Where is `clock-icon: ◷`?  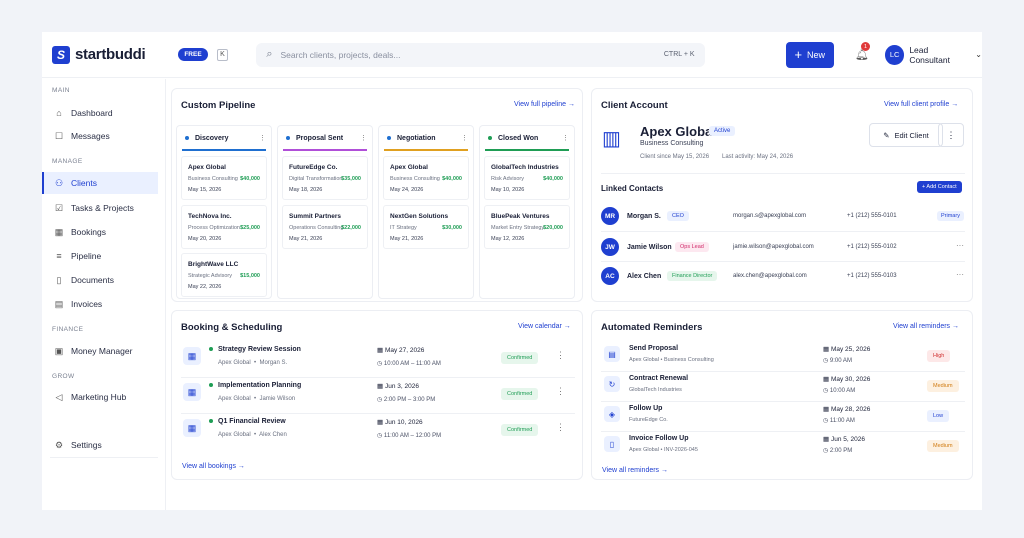 clock-icon: ◷ is located at coordinates (826, 451).